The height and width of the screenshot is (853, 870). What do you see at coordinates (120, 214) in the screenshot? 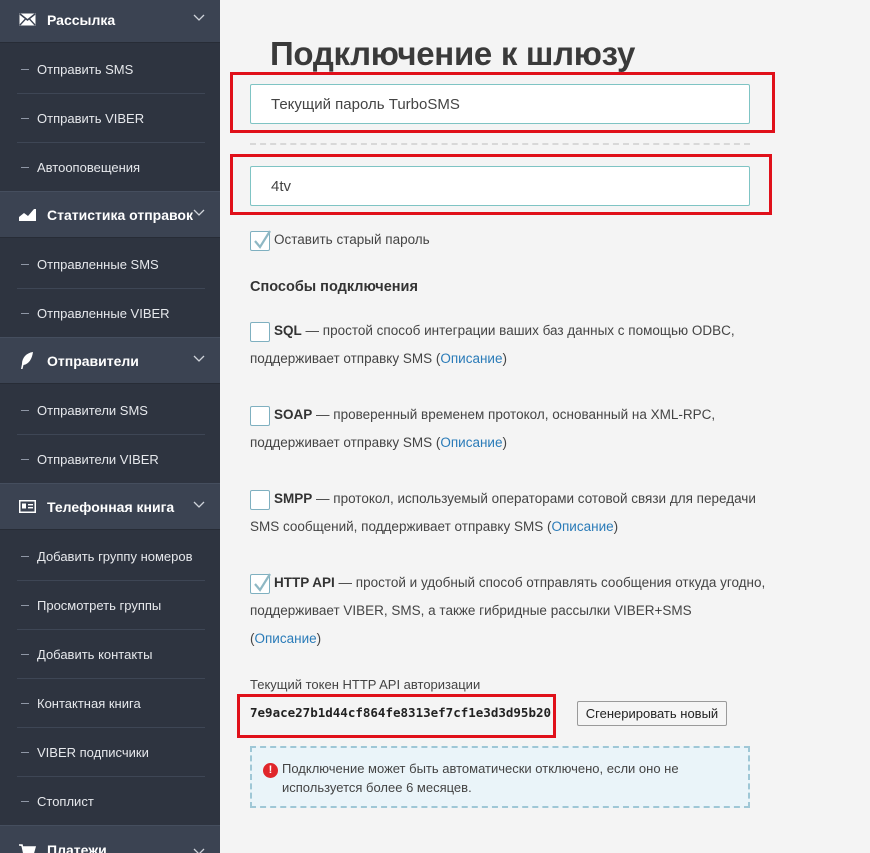
I see `sidebar-section-label: Статистика отправок` at bounding box center [120, 214].